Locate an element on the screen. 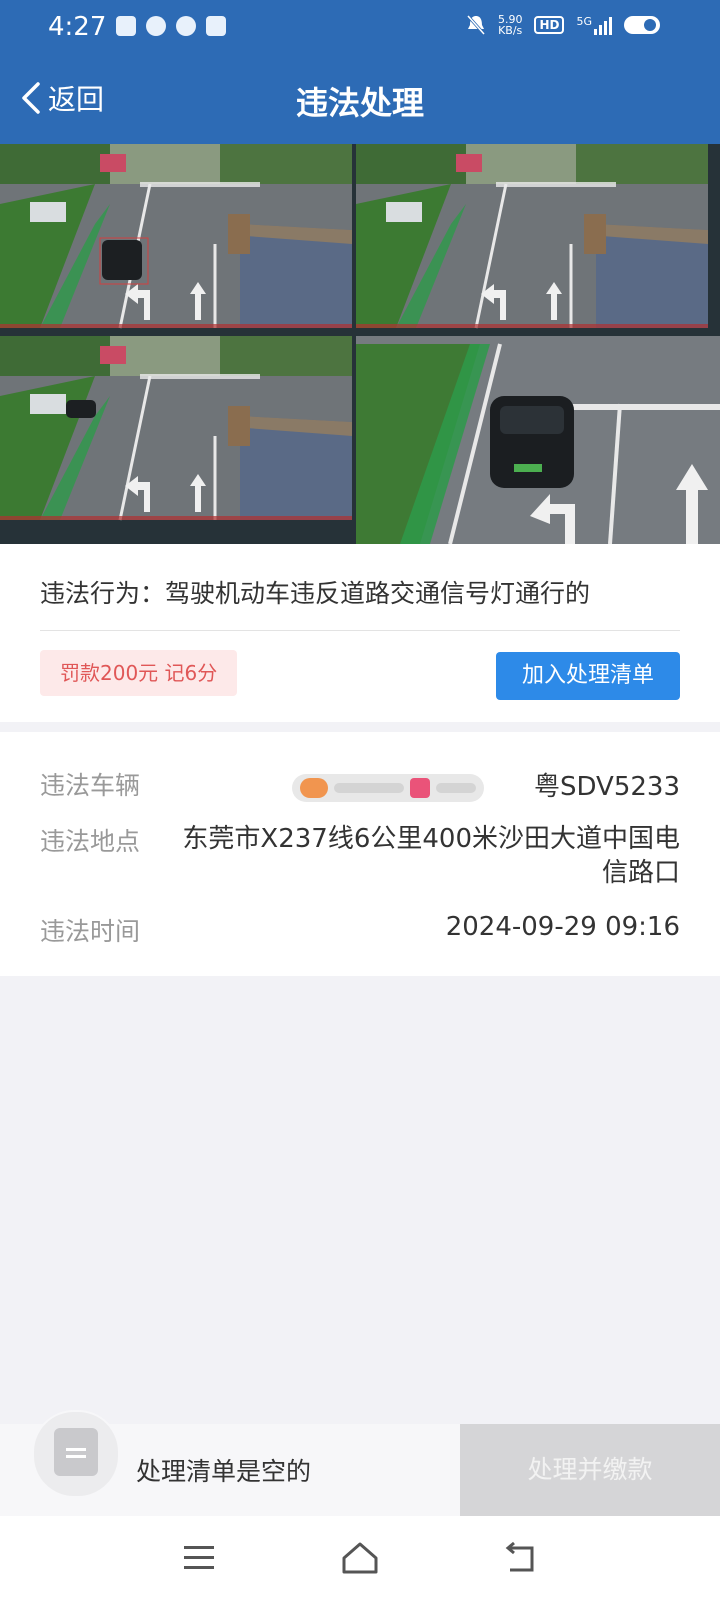 The height and width of the screenshot is (1600, 720). process-list-button is located at coordinates (76, 1454).